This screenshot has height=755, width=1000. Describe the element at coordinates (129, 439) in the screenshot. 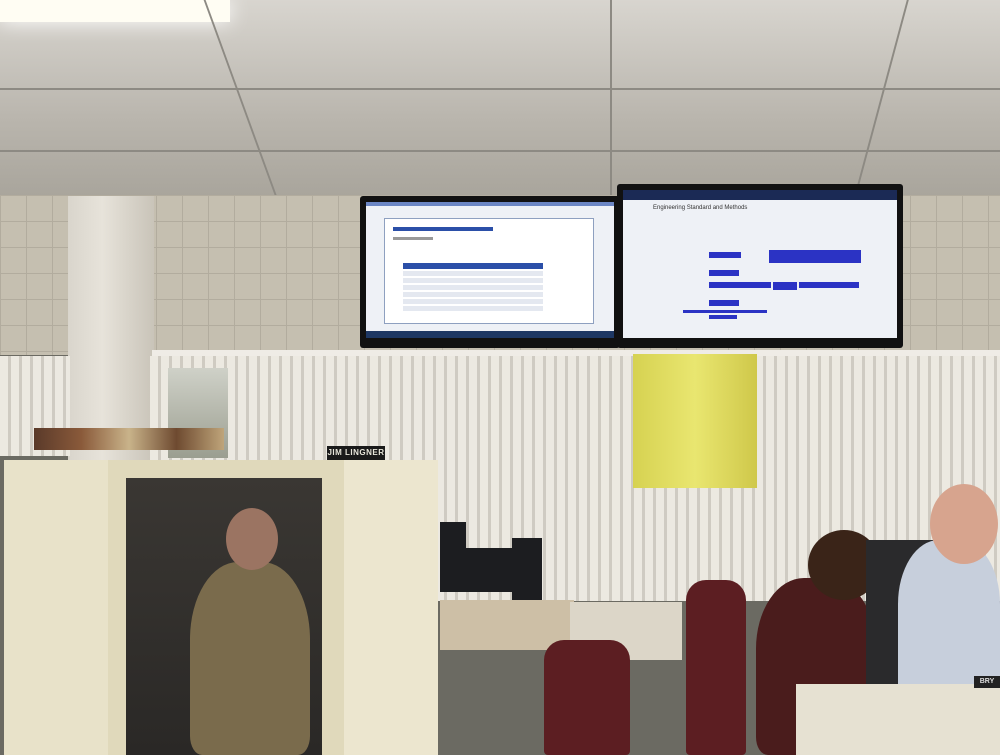

I see `books-on-shelf` at that location.